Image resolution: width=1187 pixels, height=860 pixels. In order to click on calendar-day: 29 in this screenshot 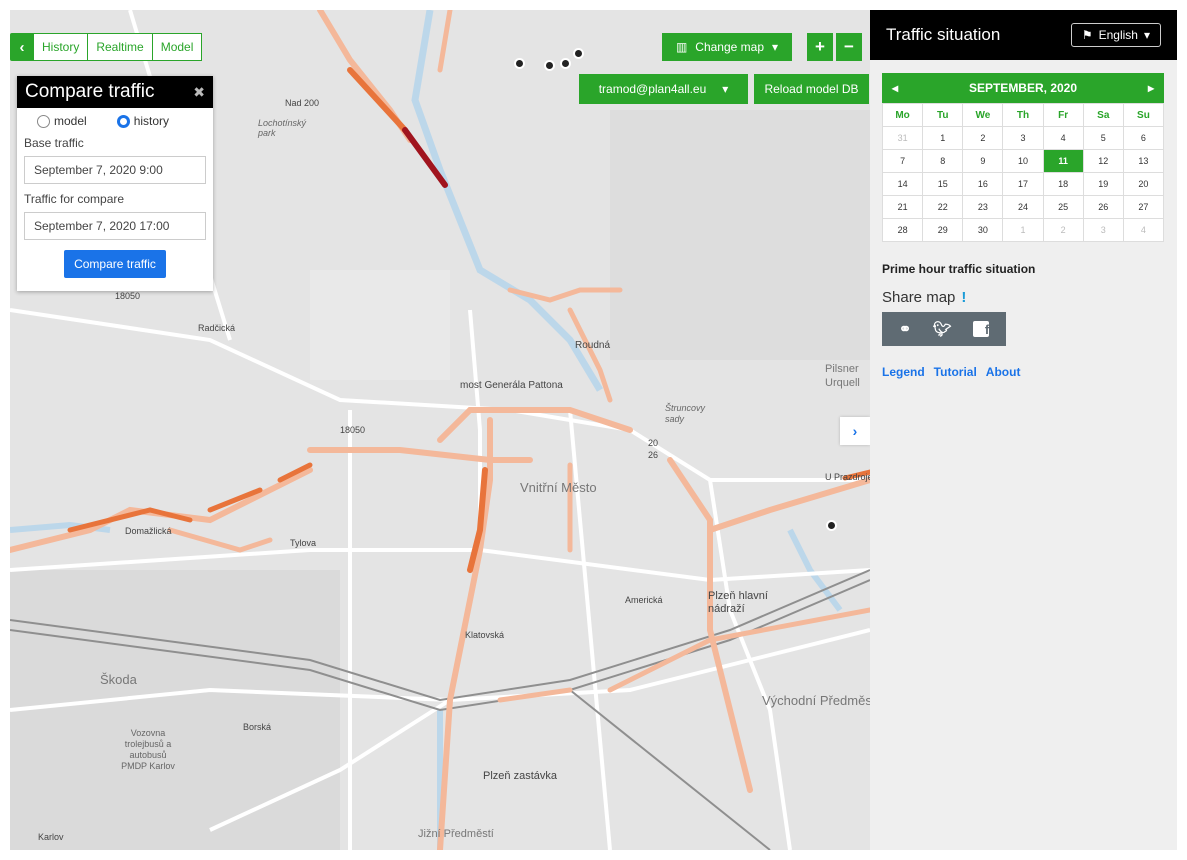, I will do `click(943, 230)`.